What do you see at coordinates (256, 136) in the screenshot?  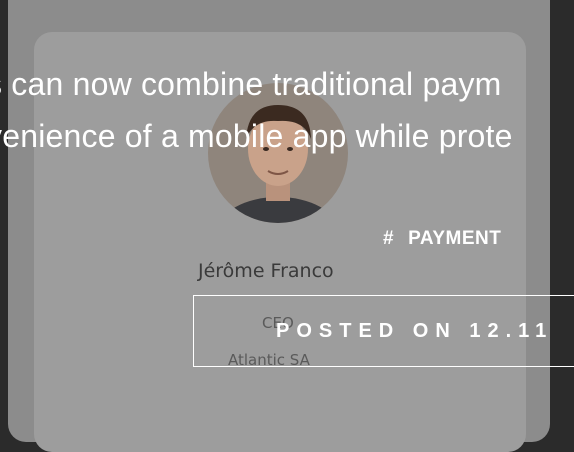 I see `article-text-line-2: venience of a mobile app while prote` at bounding box center [256, 136].